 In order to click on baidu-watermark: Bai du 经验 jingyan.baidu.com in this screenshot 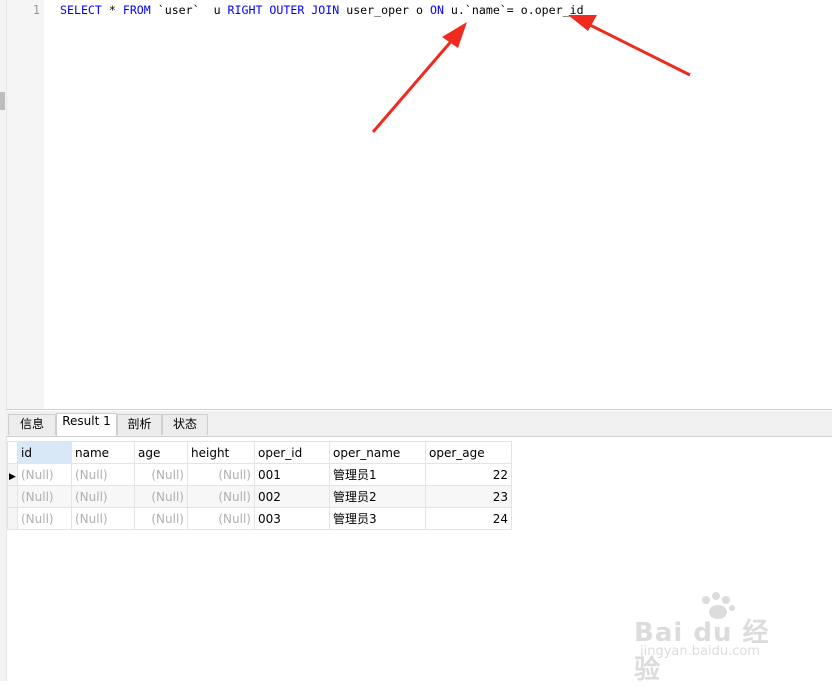, I will do `click(714, 637)`.